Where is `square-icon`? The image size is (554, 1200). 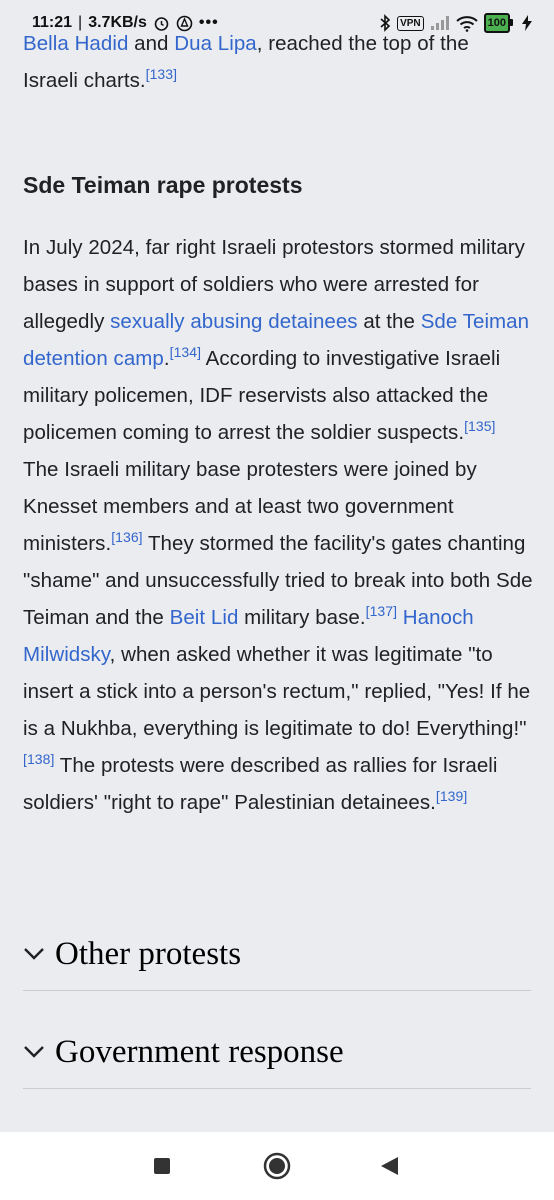
square-icon is located at coordinates (162, 1166).